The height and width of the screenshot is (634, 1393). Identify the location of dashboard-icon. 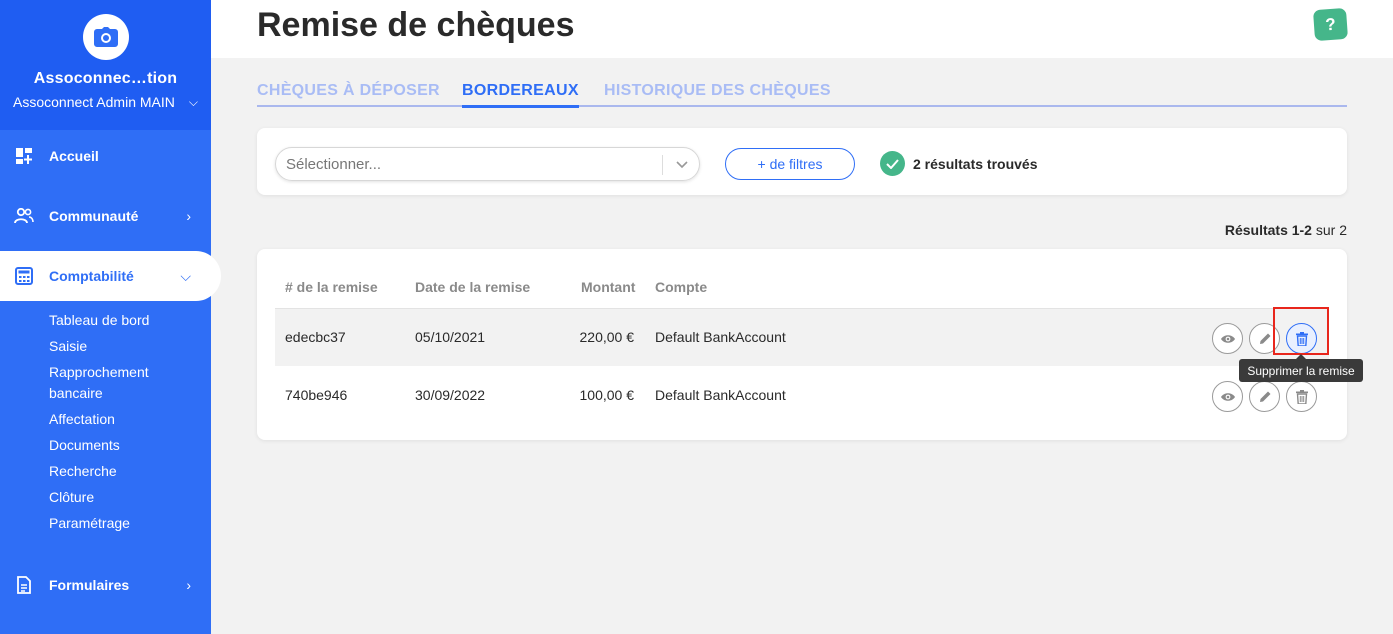
(24, 156).